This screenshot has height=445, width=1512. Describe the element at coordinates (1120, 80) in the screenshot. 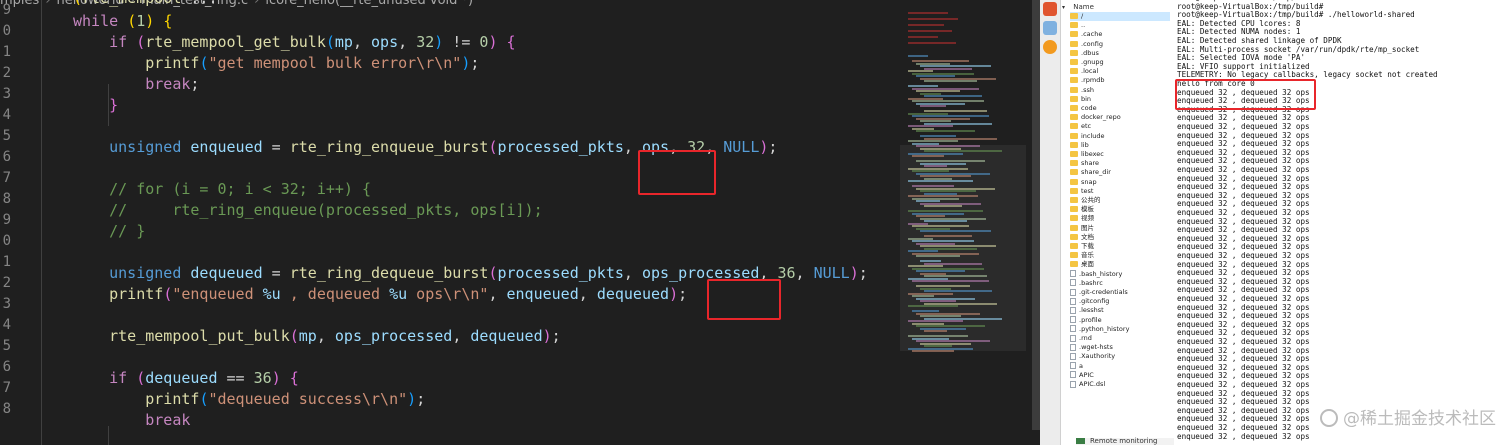

I see `folder-item: .rpmdb` at that location.